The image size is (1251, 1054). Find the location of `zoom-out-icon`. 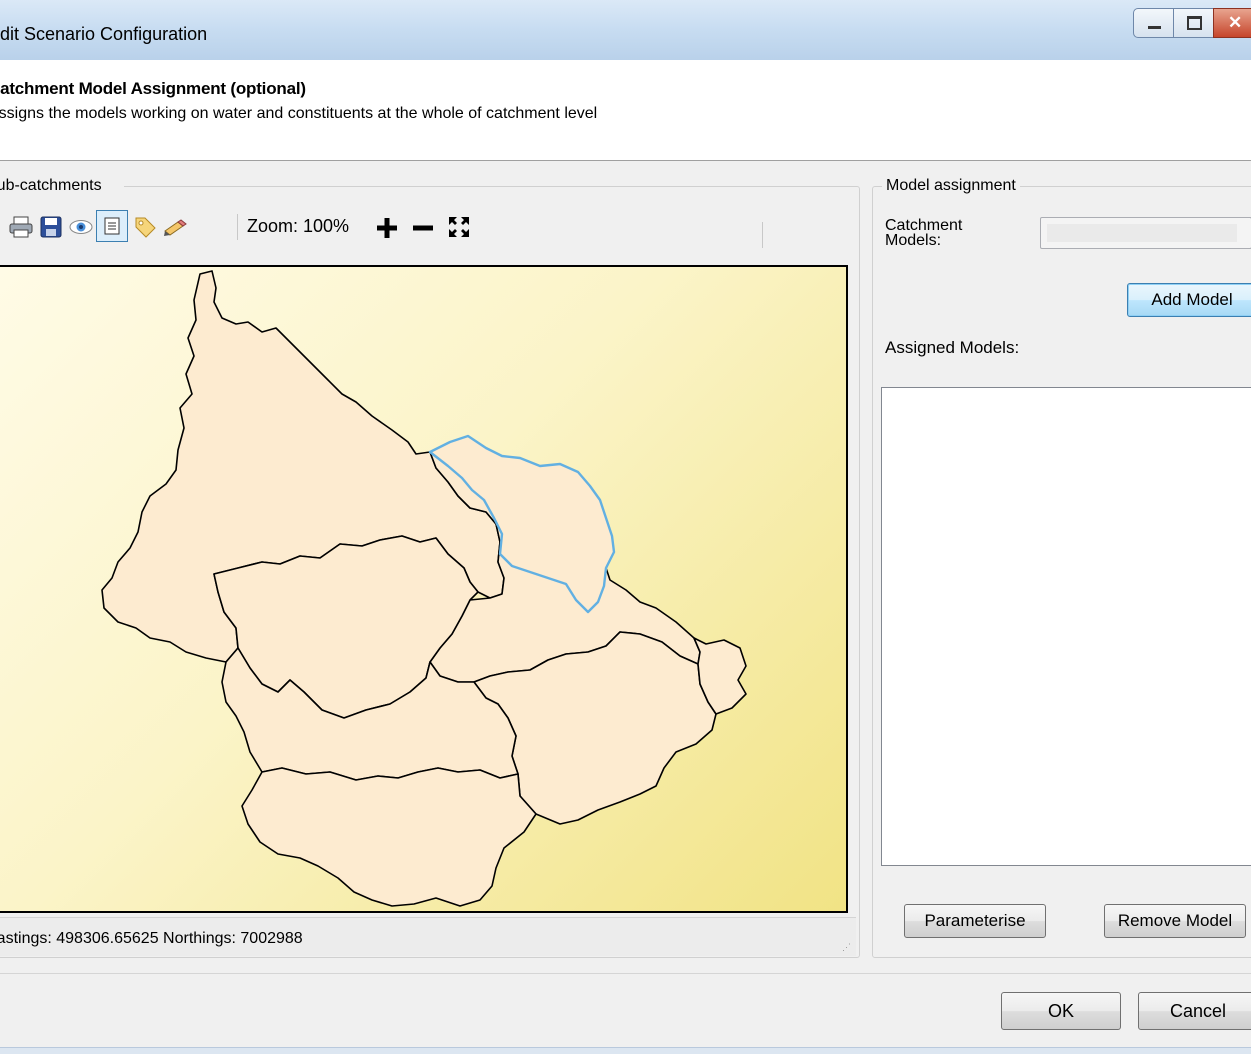

zoom-out-icon is located at coordinates (424, 229).